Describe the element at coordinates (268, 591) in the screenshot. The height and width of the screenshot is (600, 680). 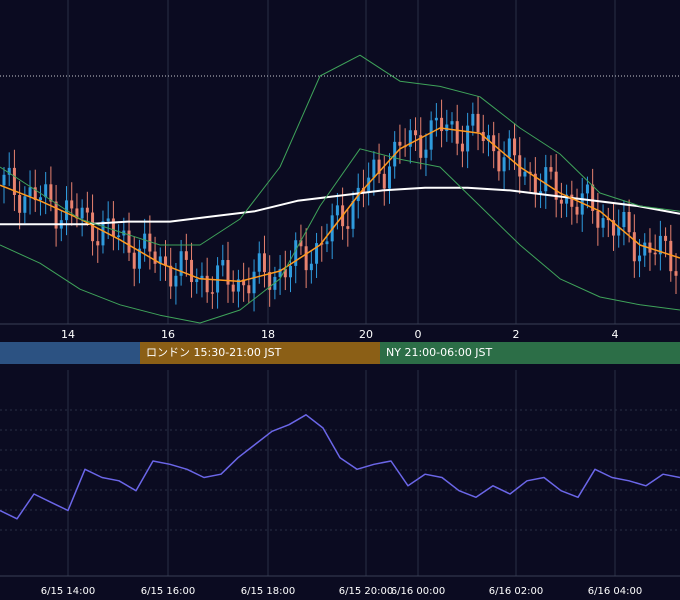
I see `x-tick-label: 6/15 18:00` at that location.